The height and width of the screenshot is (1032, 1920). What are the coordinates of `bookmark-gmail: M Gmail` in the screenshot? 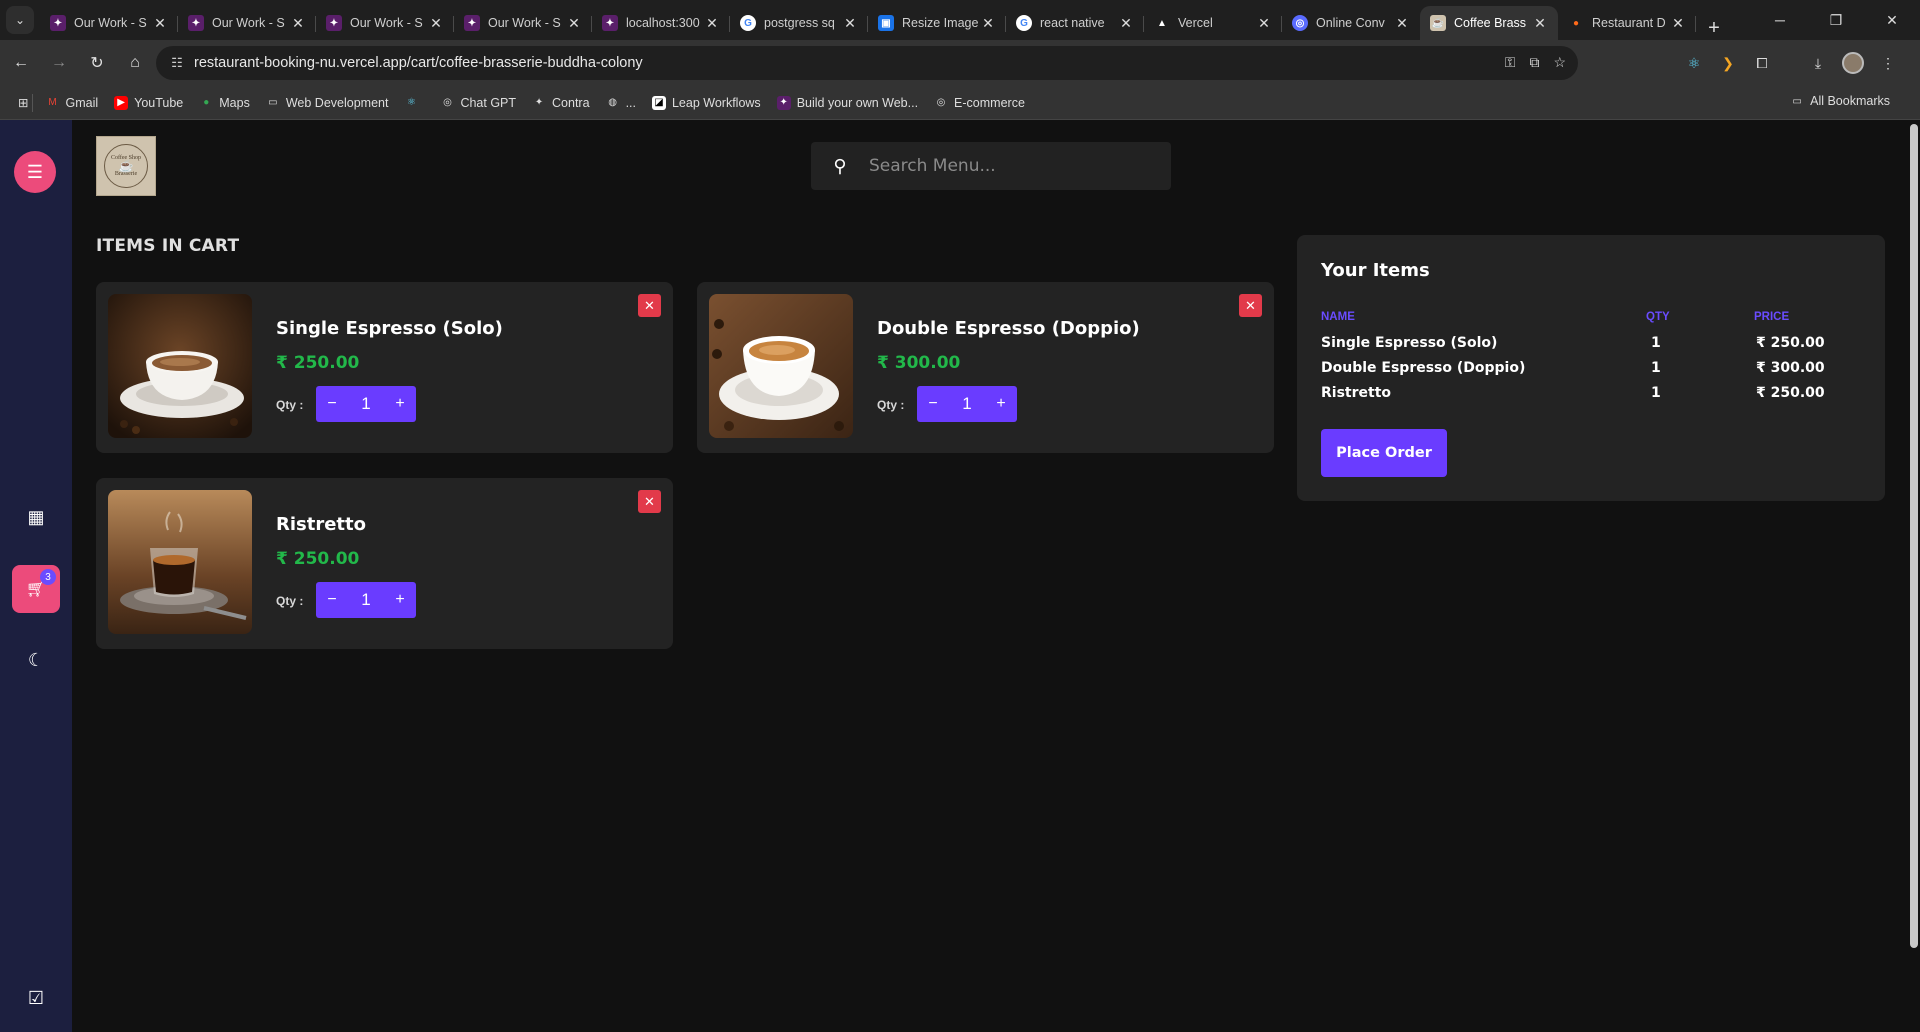 It's located at (71, 103).